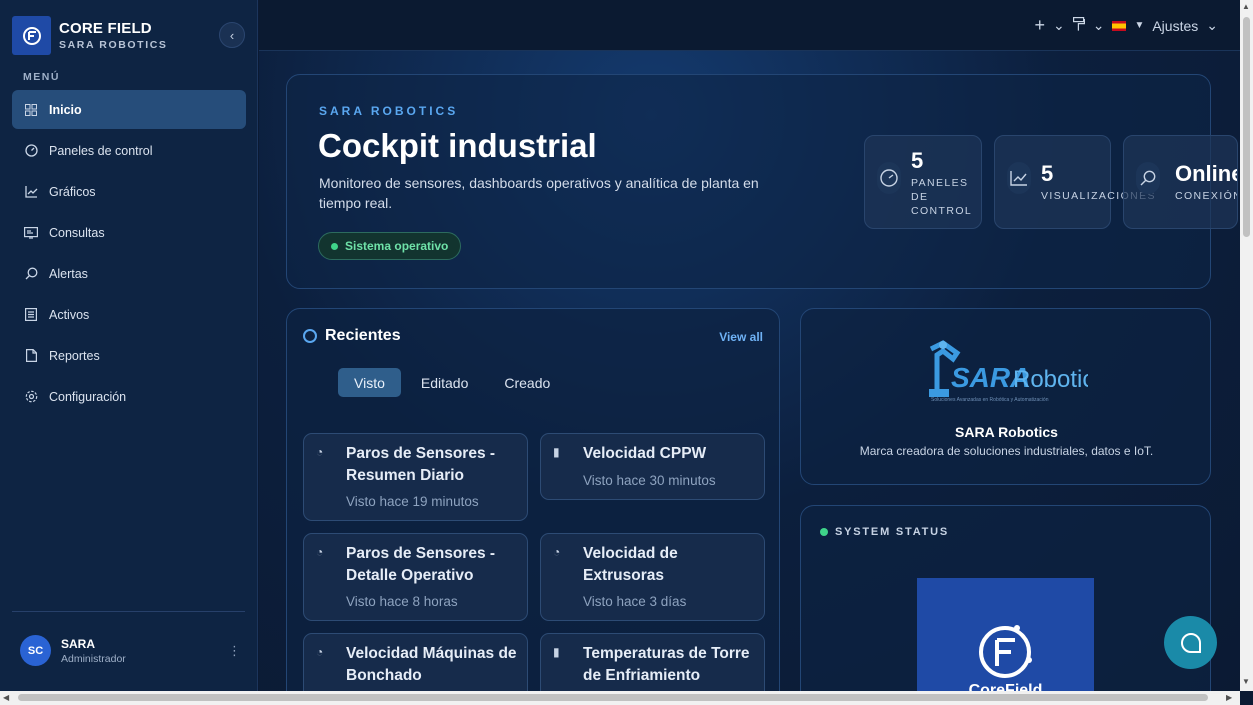 Image resolution: width=1253 pixels, height=705 pixels. What do you see at coordinates (1246, 345) in the screenshot?
I see `vertical-scrollbar: ▲ ▼` at bounding box center [1246, 345].